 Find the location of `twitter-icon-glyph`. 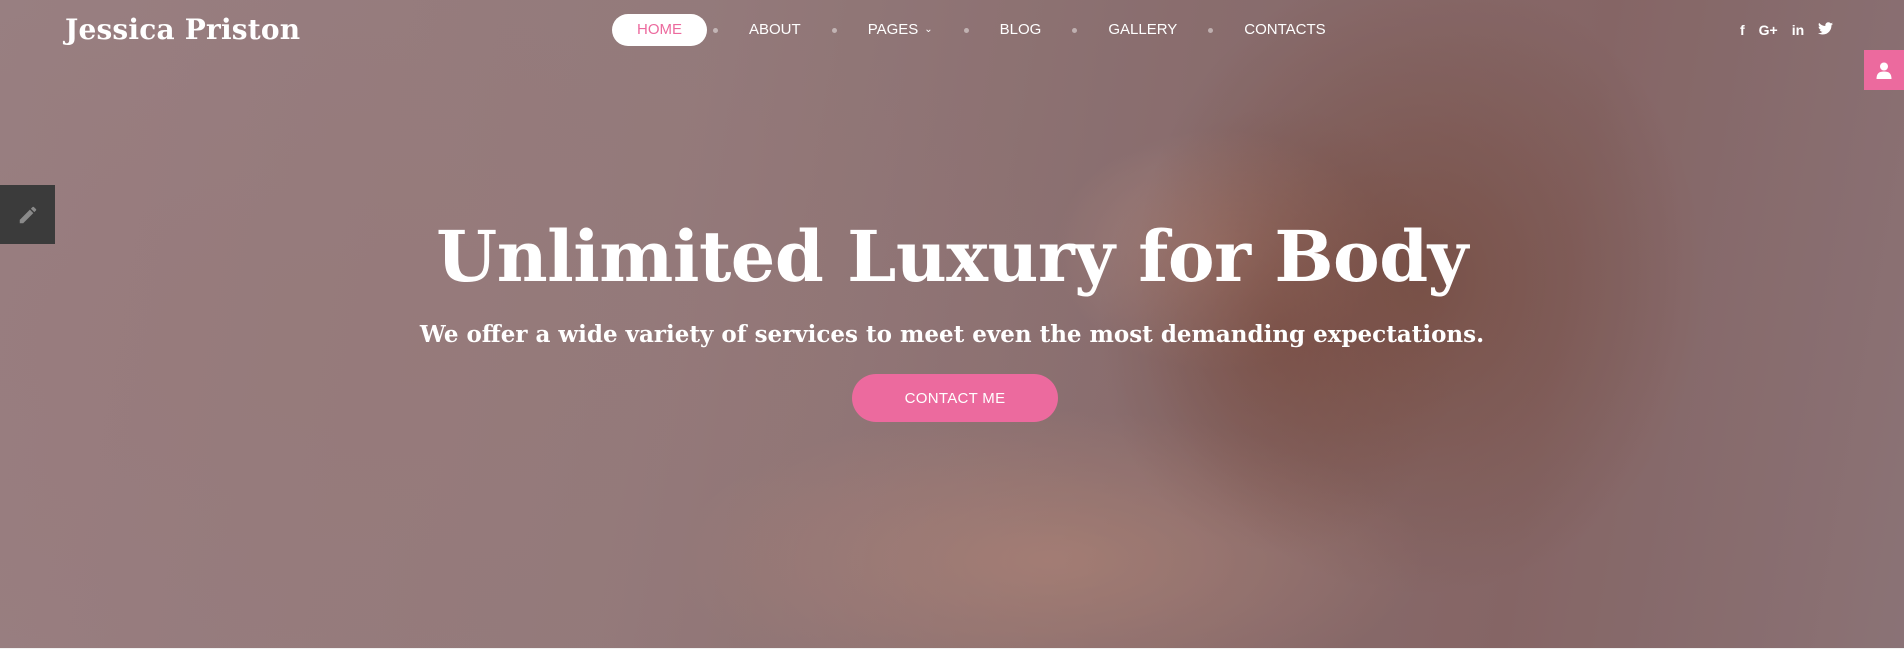

twitter-icon-glyph is located at coordinates (1826, 28).